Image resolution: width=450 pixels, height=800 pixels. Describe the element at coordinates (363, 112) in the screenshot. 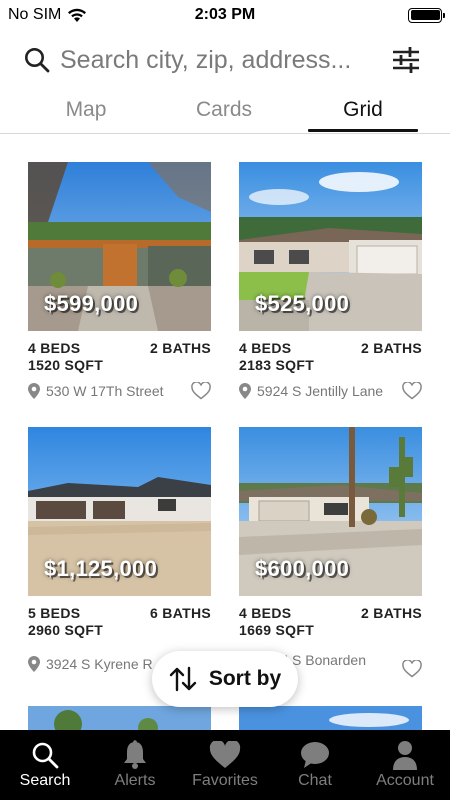

I see `tab-grid: Grid` at that location.